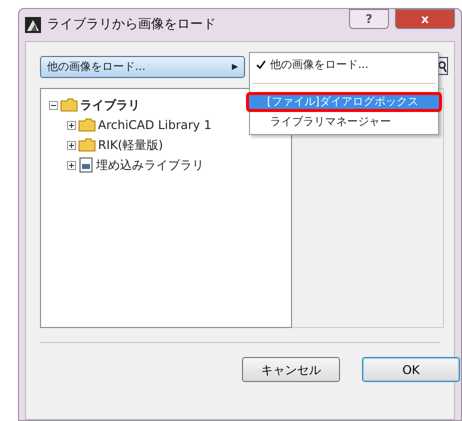  I want to click on tree-item: RIK(軽量版), so click(131, 145).